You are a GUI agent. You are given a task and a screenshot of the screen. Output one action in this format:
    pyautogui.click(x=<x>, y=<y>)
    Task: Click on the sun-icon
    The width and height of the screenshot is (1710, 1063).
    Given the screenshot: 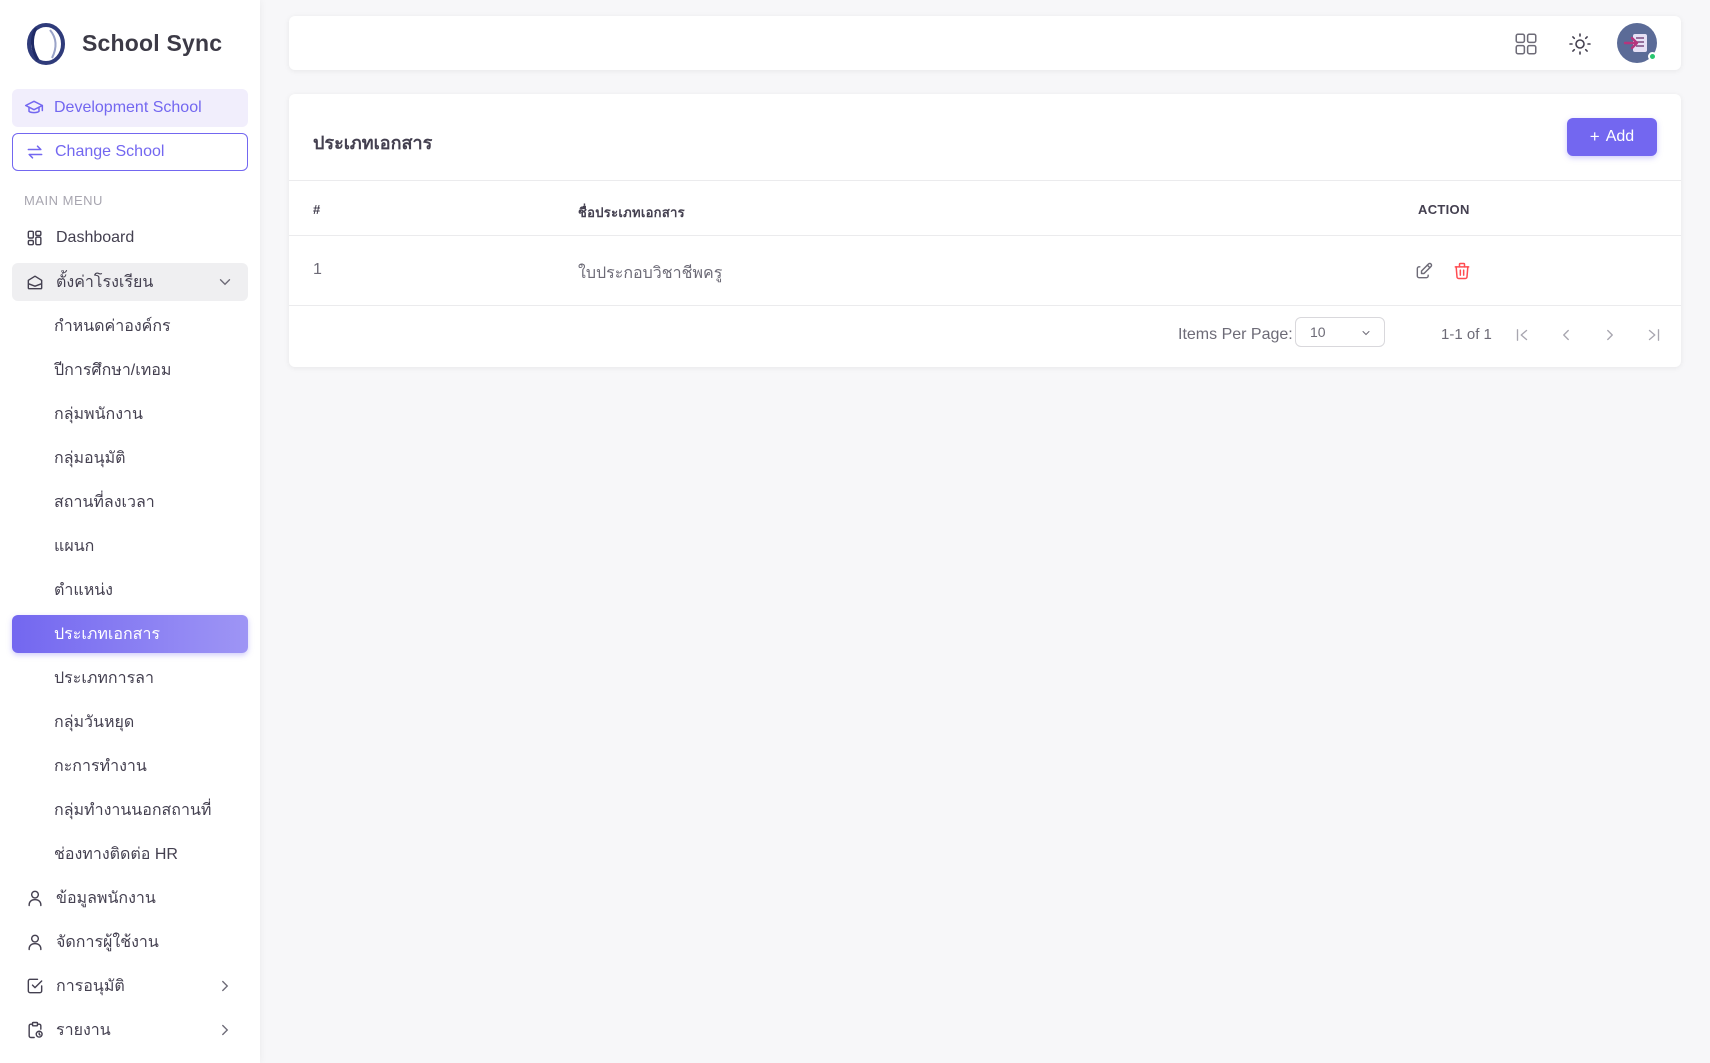 What is the action you would take?
    pyautogui.click(x=1580, y=44)
    